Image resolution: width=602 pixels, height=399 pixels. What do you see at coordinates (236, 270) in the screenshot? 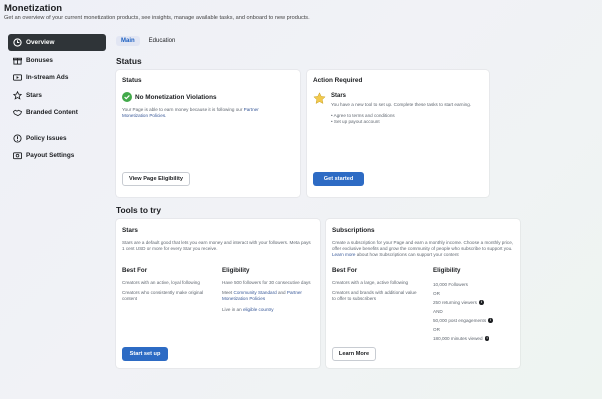
I see `stars-eligibility-heading: Eligibility` at bounding box center [236, 270].